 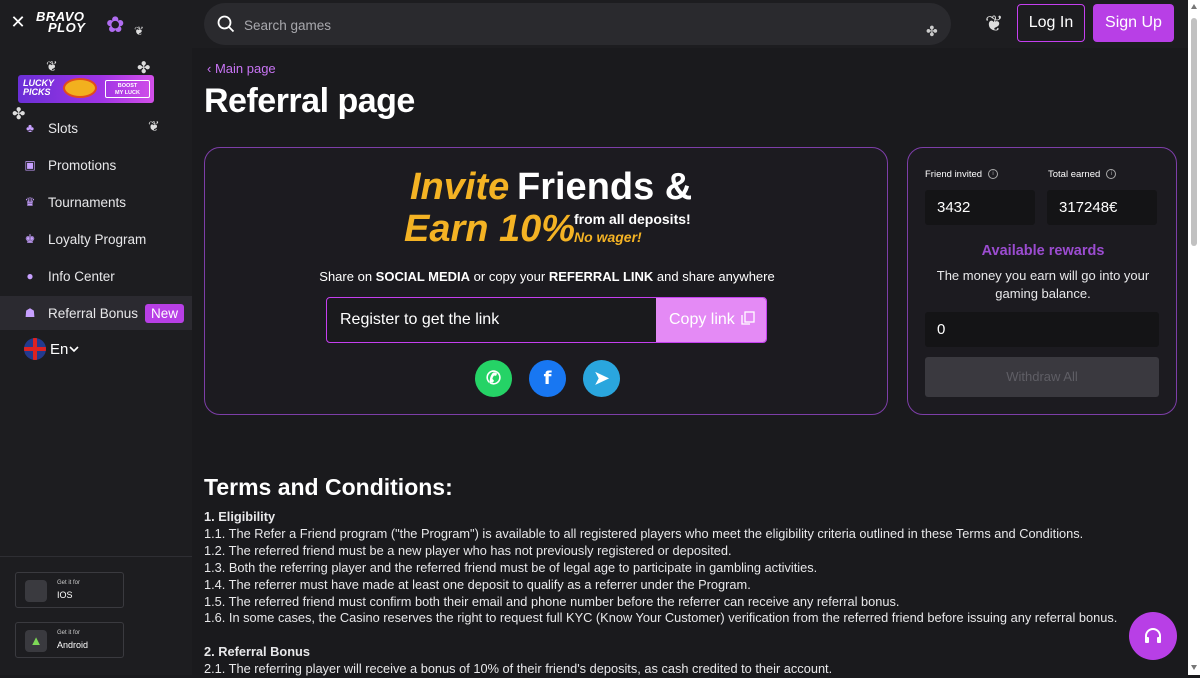 What do you see at coordinates (1133, 23) in the screenshot?
I see `signup-button: Sign Up` at bounding box center [1133, 23].